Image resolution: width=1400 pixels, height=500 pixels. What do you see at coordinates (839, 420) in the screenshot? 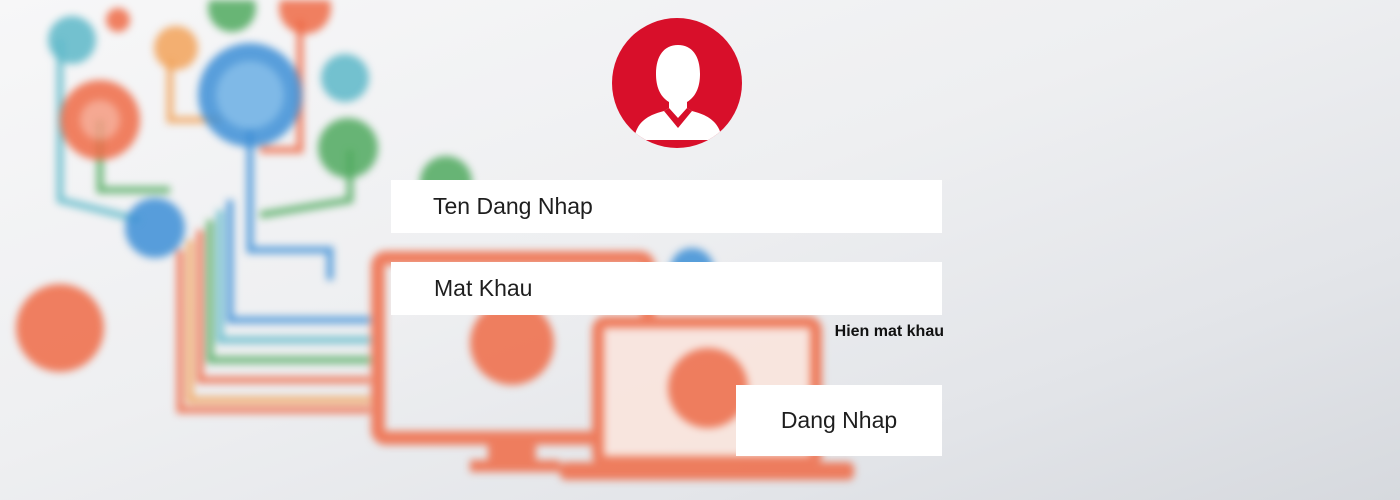
I see `login-button: Dang Nhap` at bounding box center [839, 420].